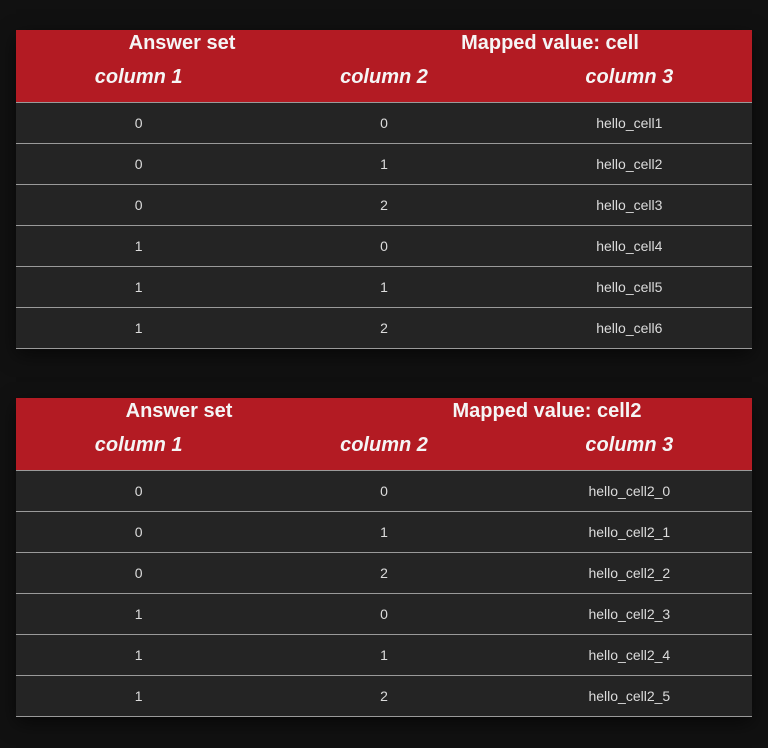  I want to click on table-row: 1 0 hello_cell2_3, so click(384, 613).